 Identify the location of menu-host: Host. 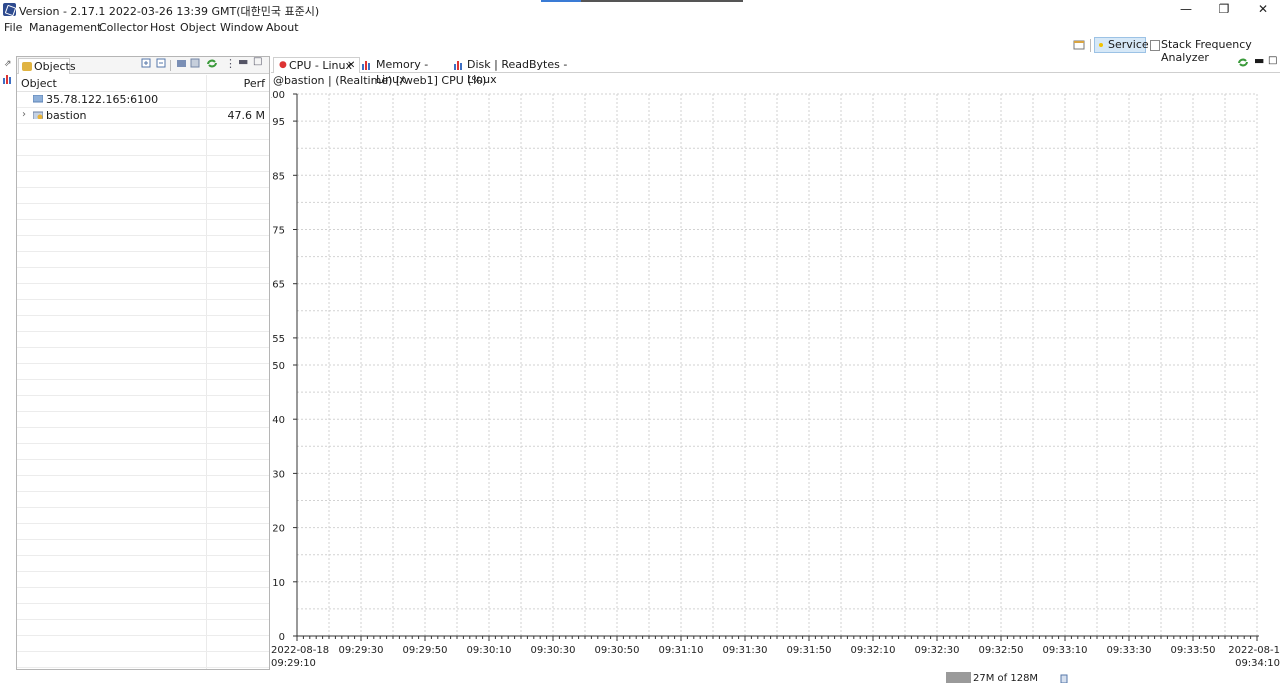
(162, 27).